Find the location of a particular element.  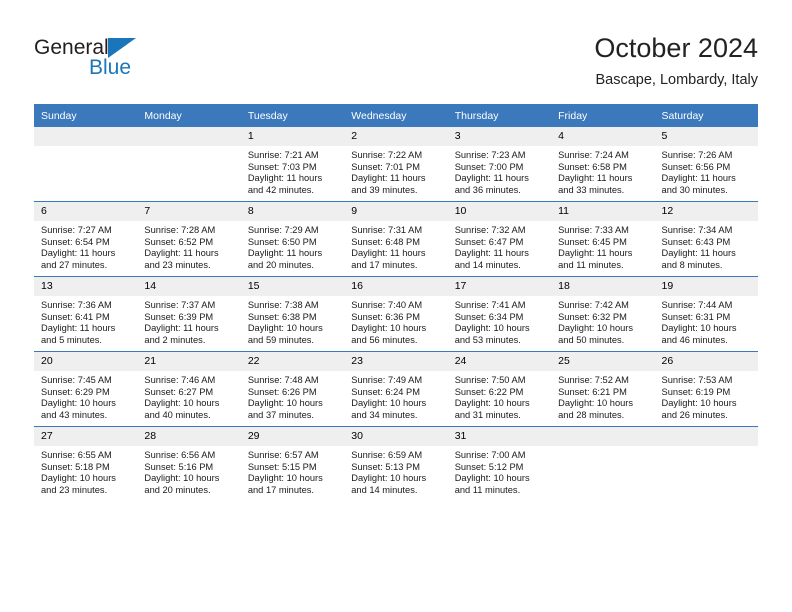

sunrise-text: Sunrise: 7:31 AM is located at coordinates (387, 230).